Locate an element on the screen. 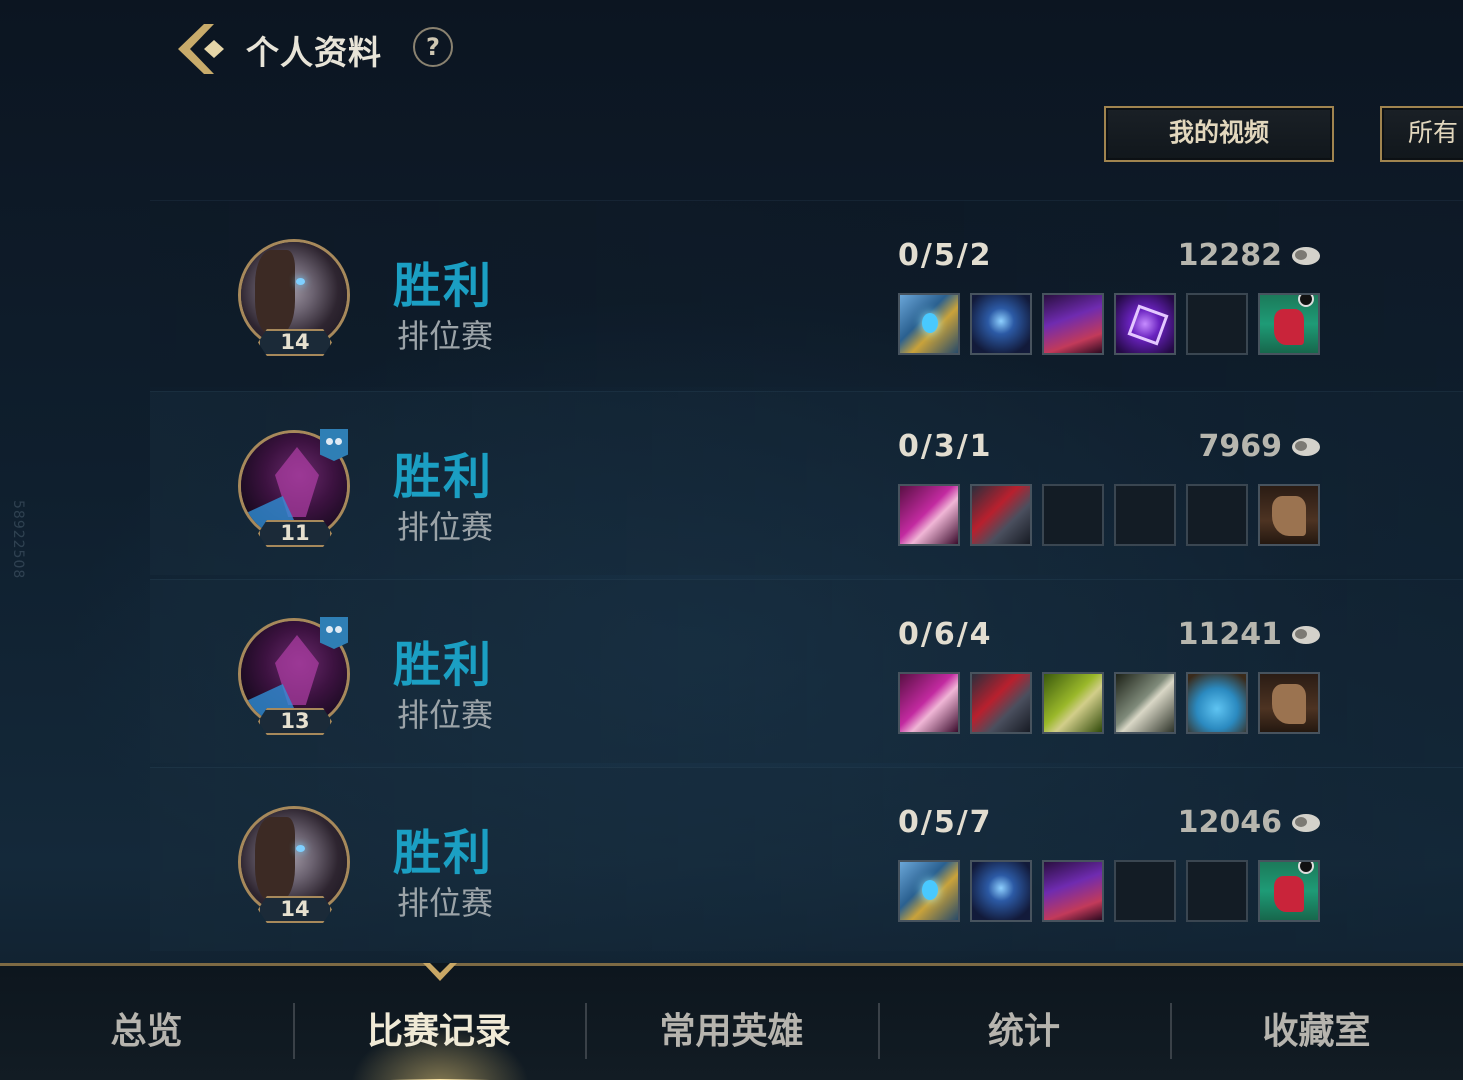 The image size is (1463, 1080). tab-match-history: 比赛记录 is located at coordinates (439, 1023).